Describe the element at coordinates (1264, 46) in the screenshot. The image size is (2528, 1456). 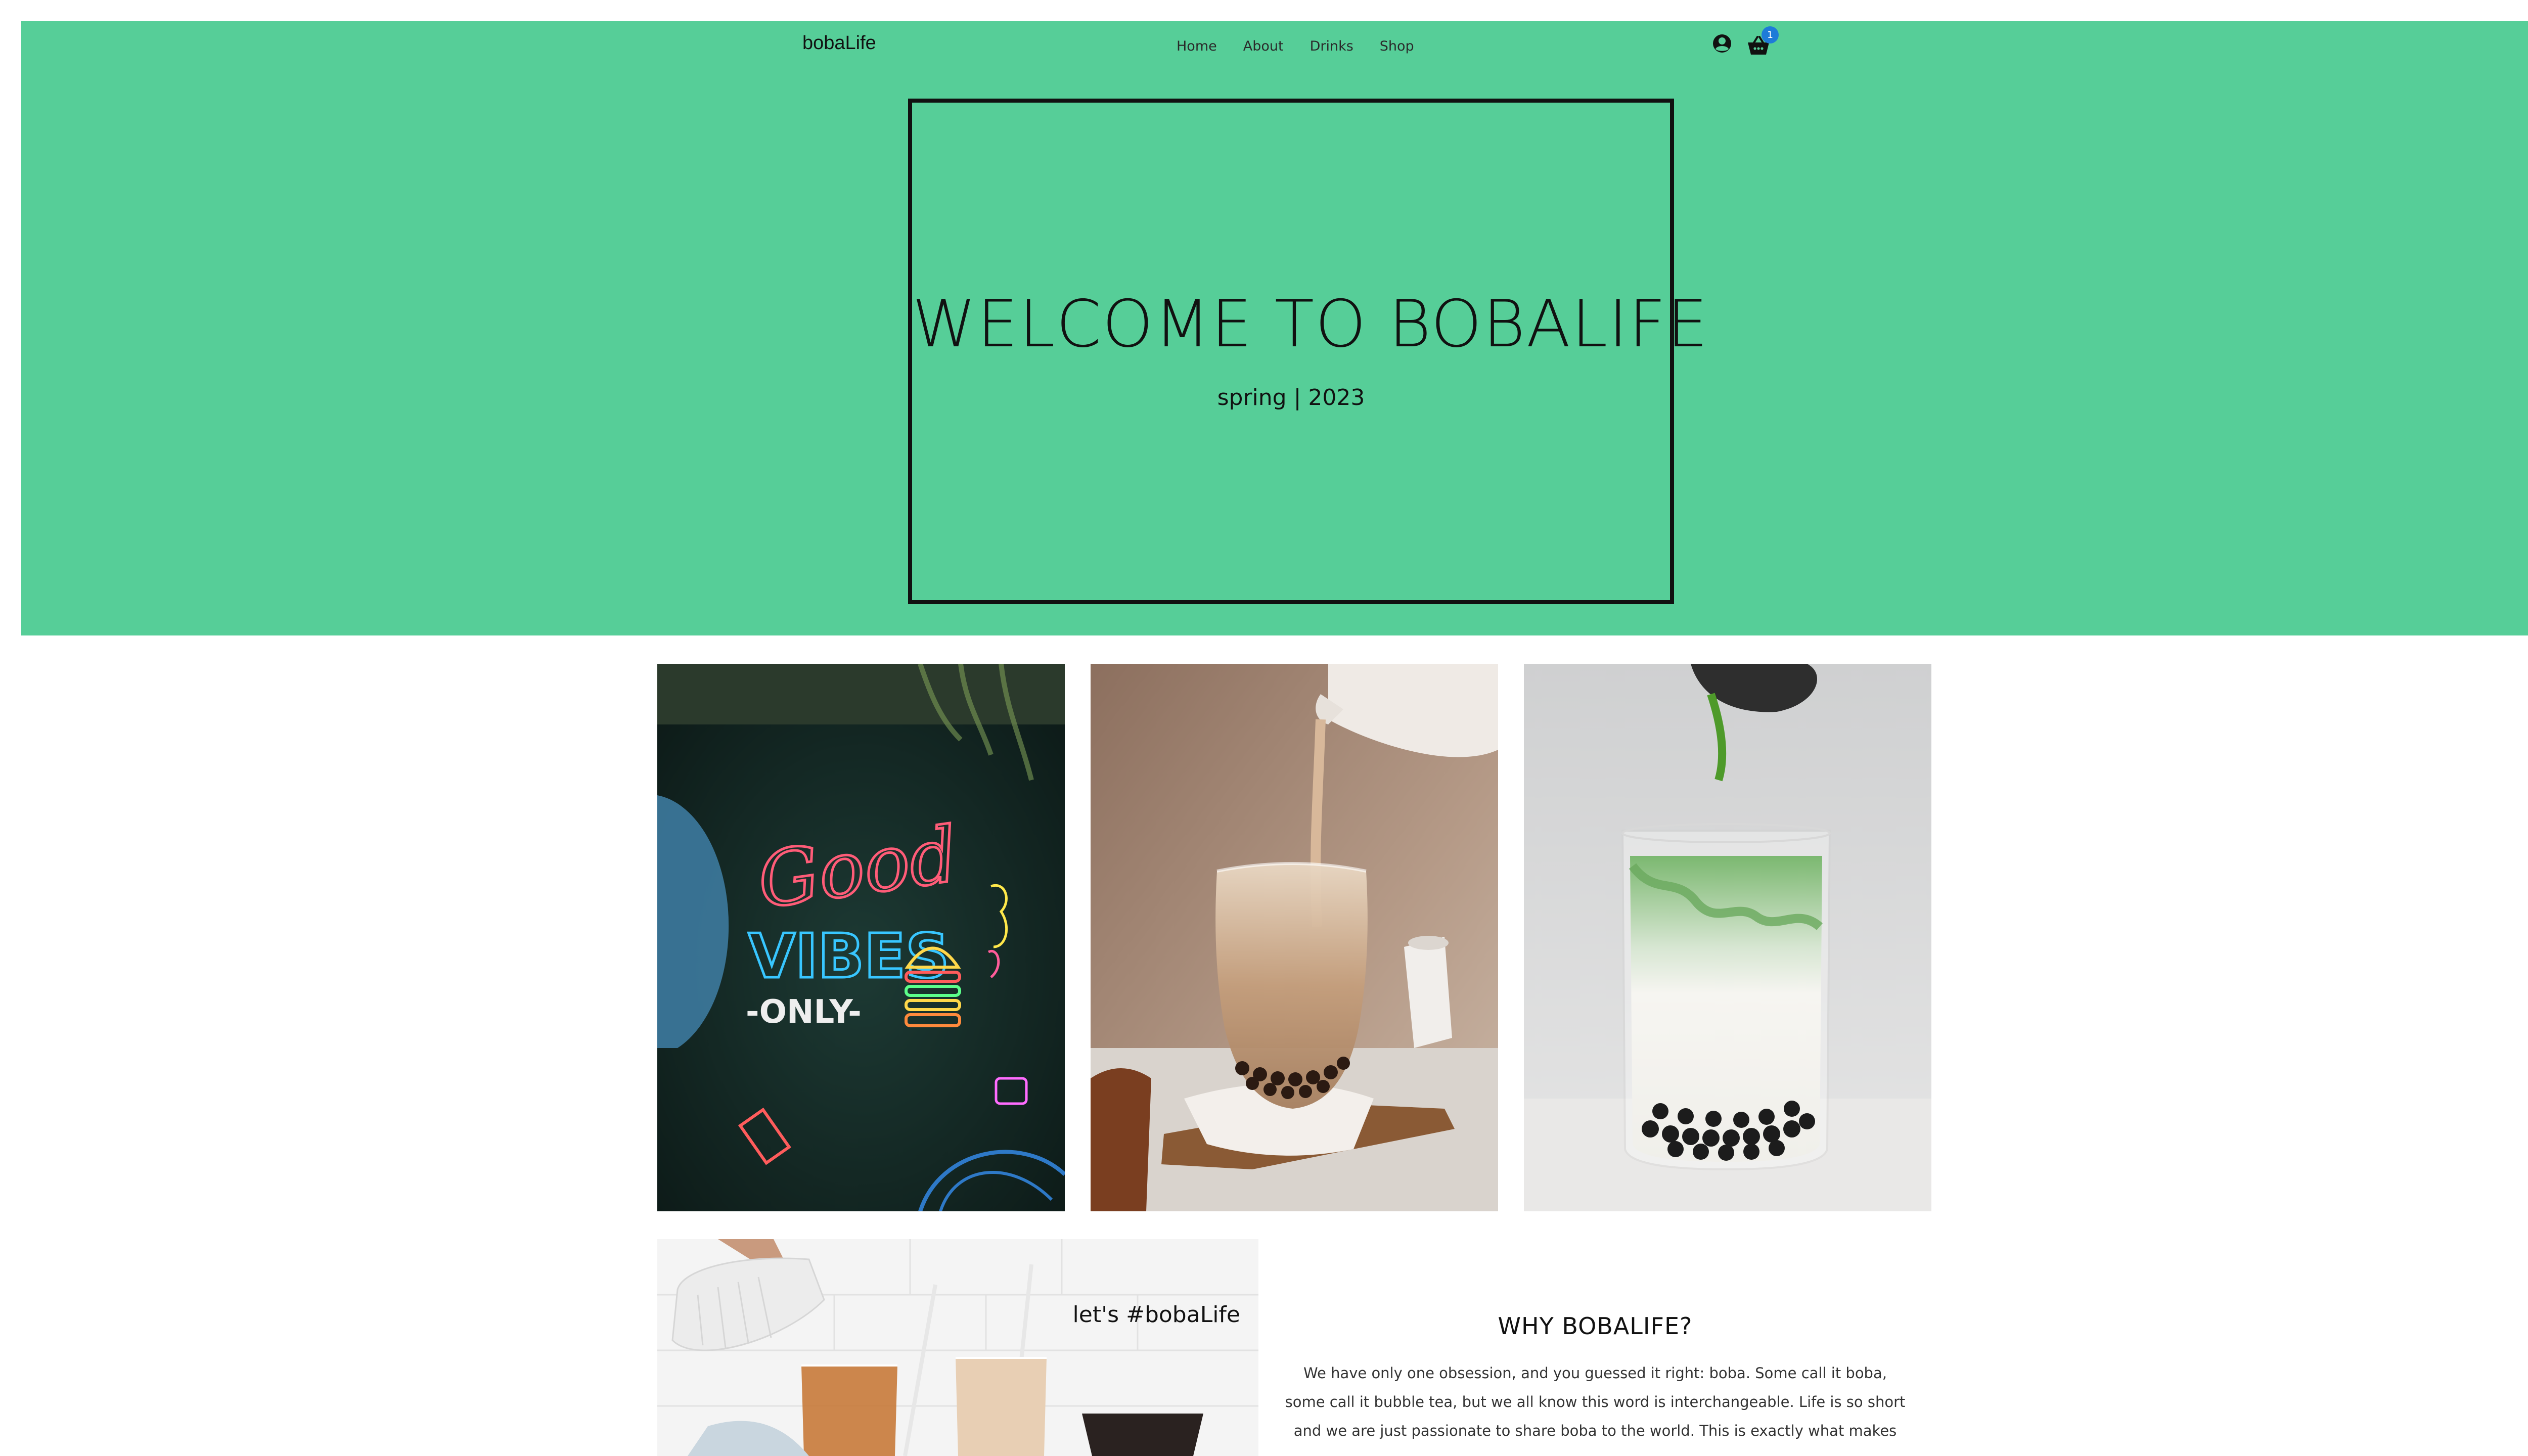
I see `nav-about: About` at that location.